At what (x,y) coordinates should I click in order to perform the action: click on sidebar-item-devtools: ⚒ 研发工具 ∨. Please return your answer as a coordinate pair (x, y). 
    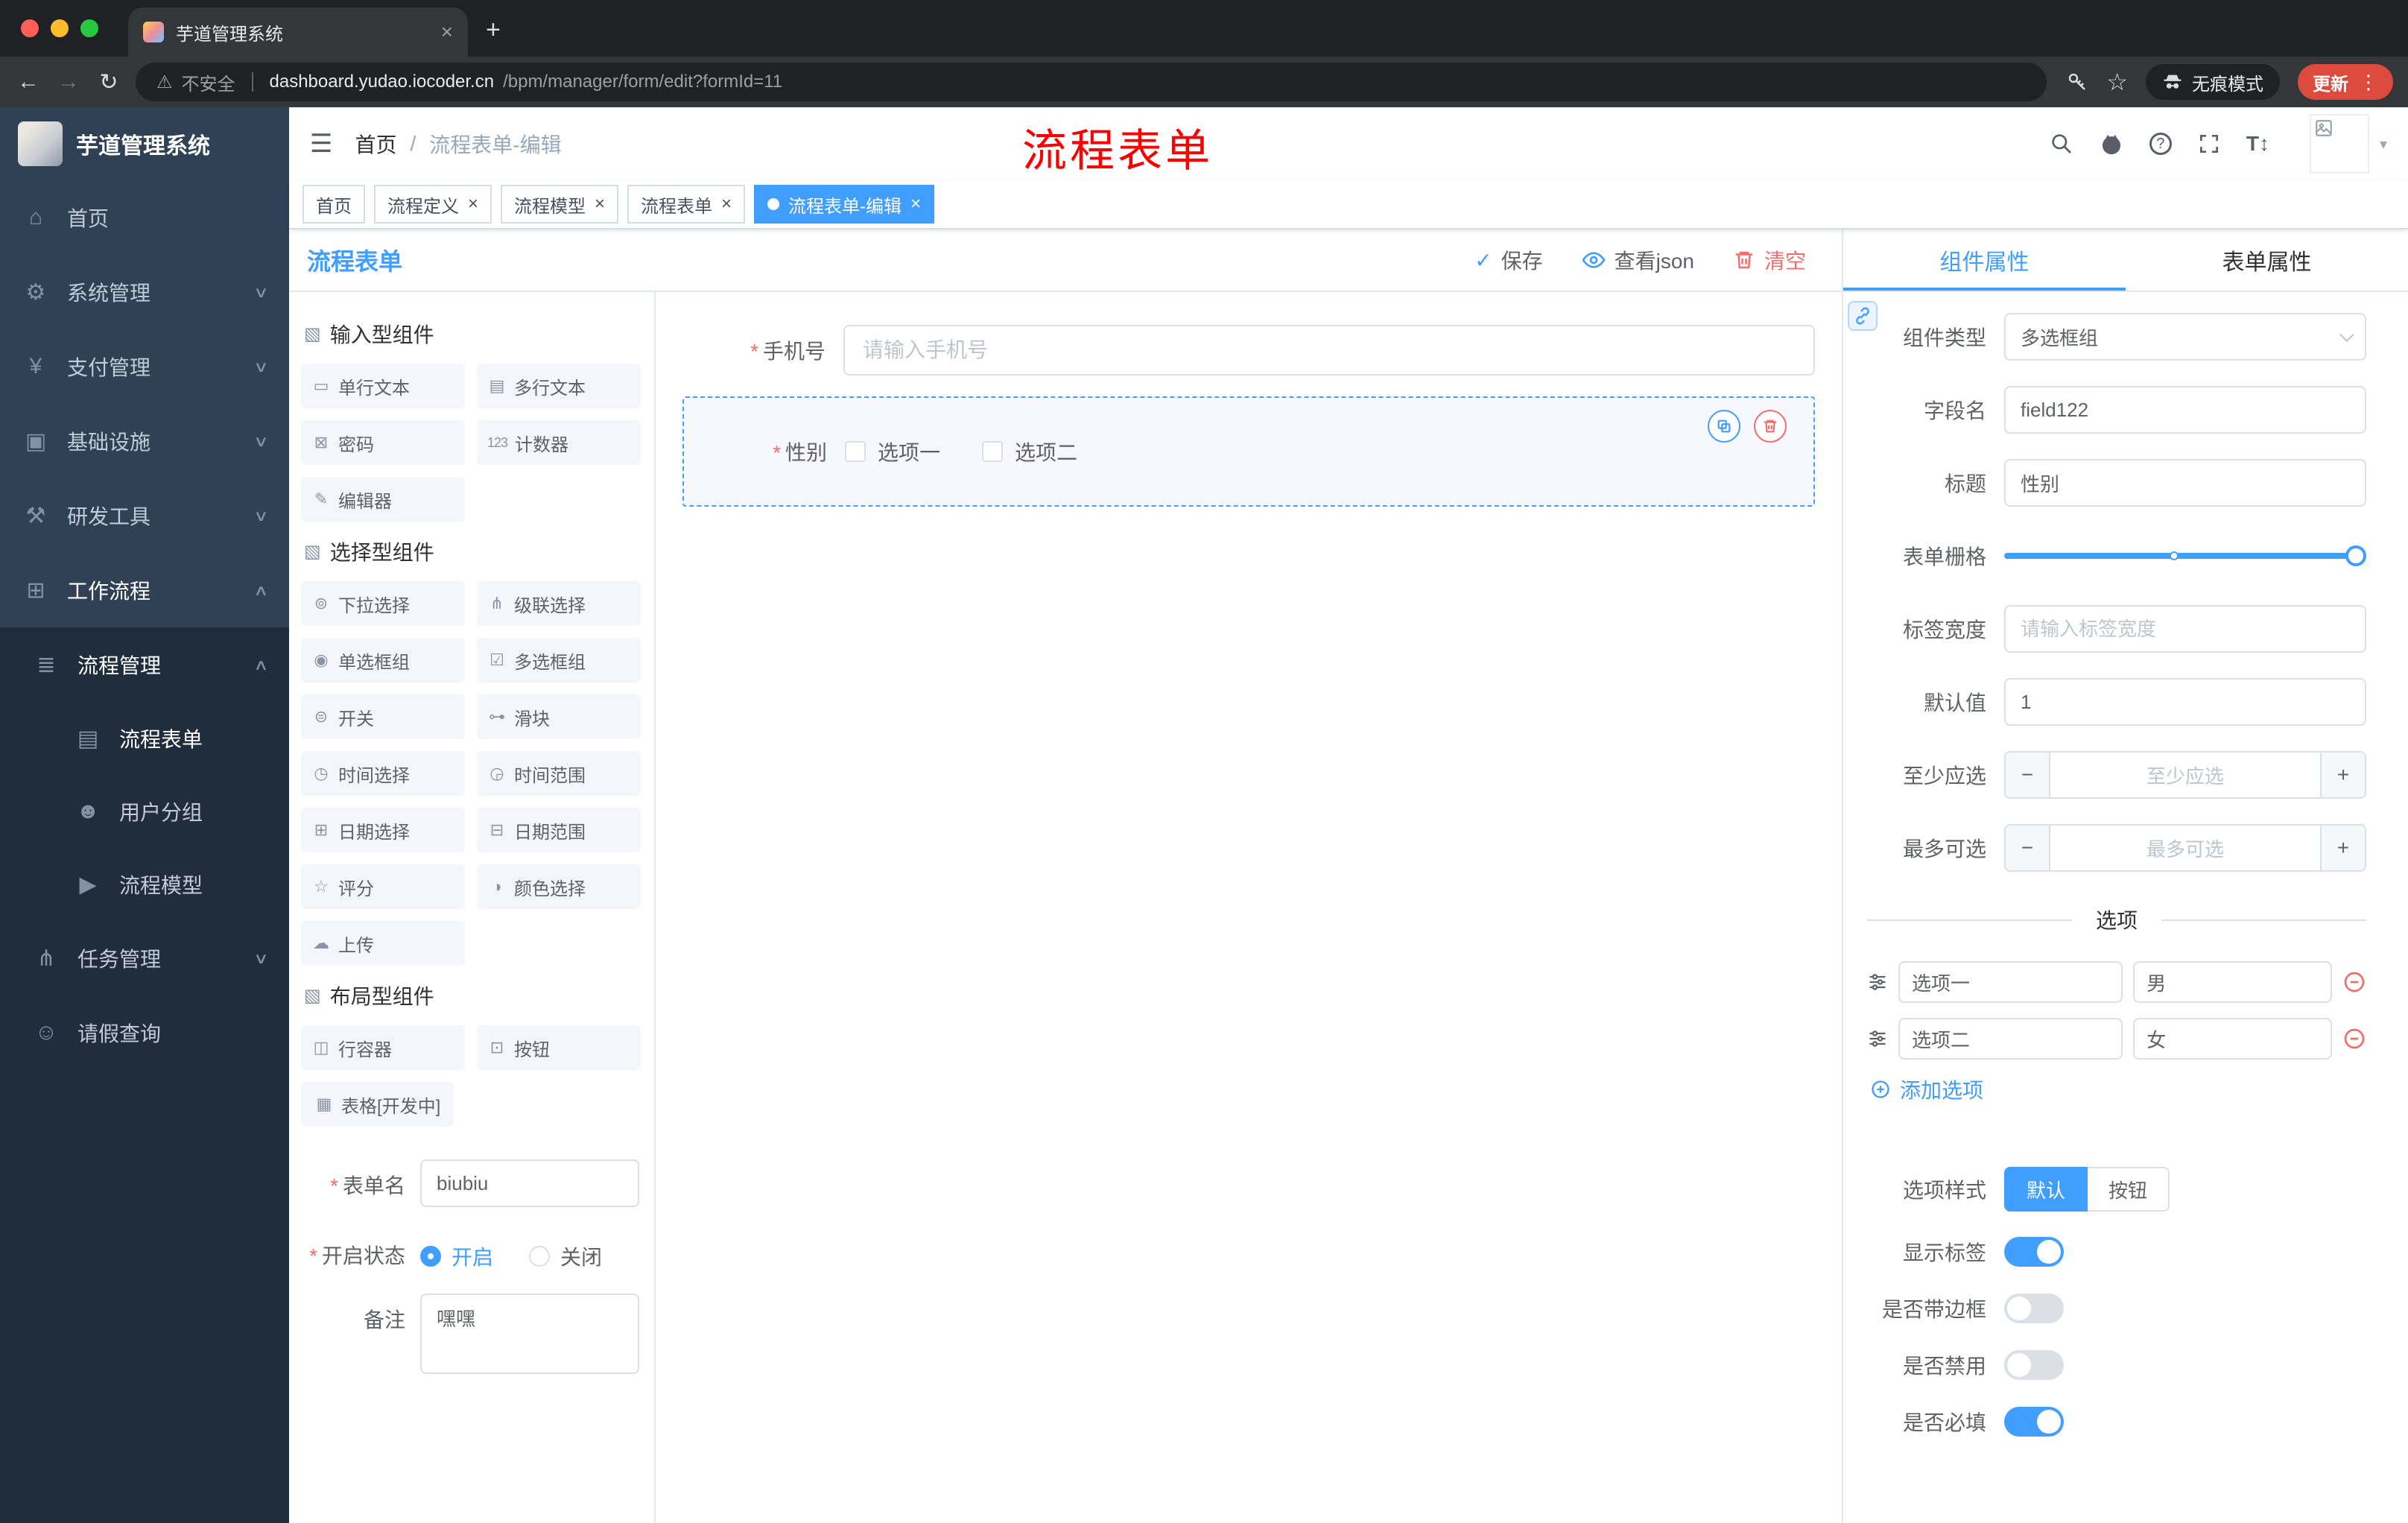
    Looking at the image, I should click on (144, 515).